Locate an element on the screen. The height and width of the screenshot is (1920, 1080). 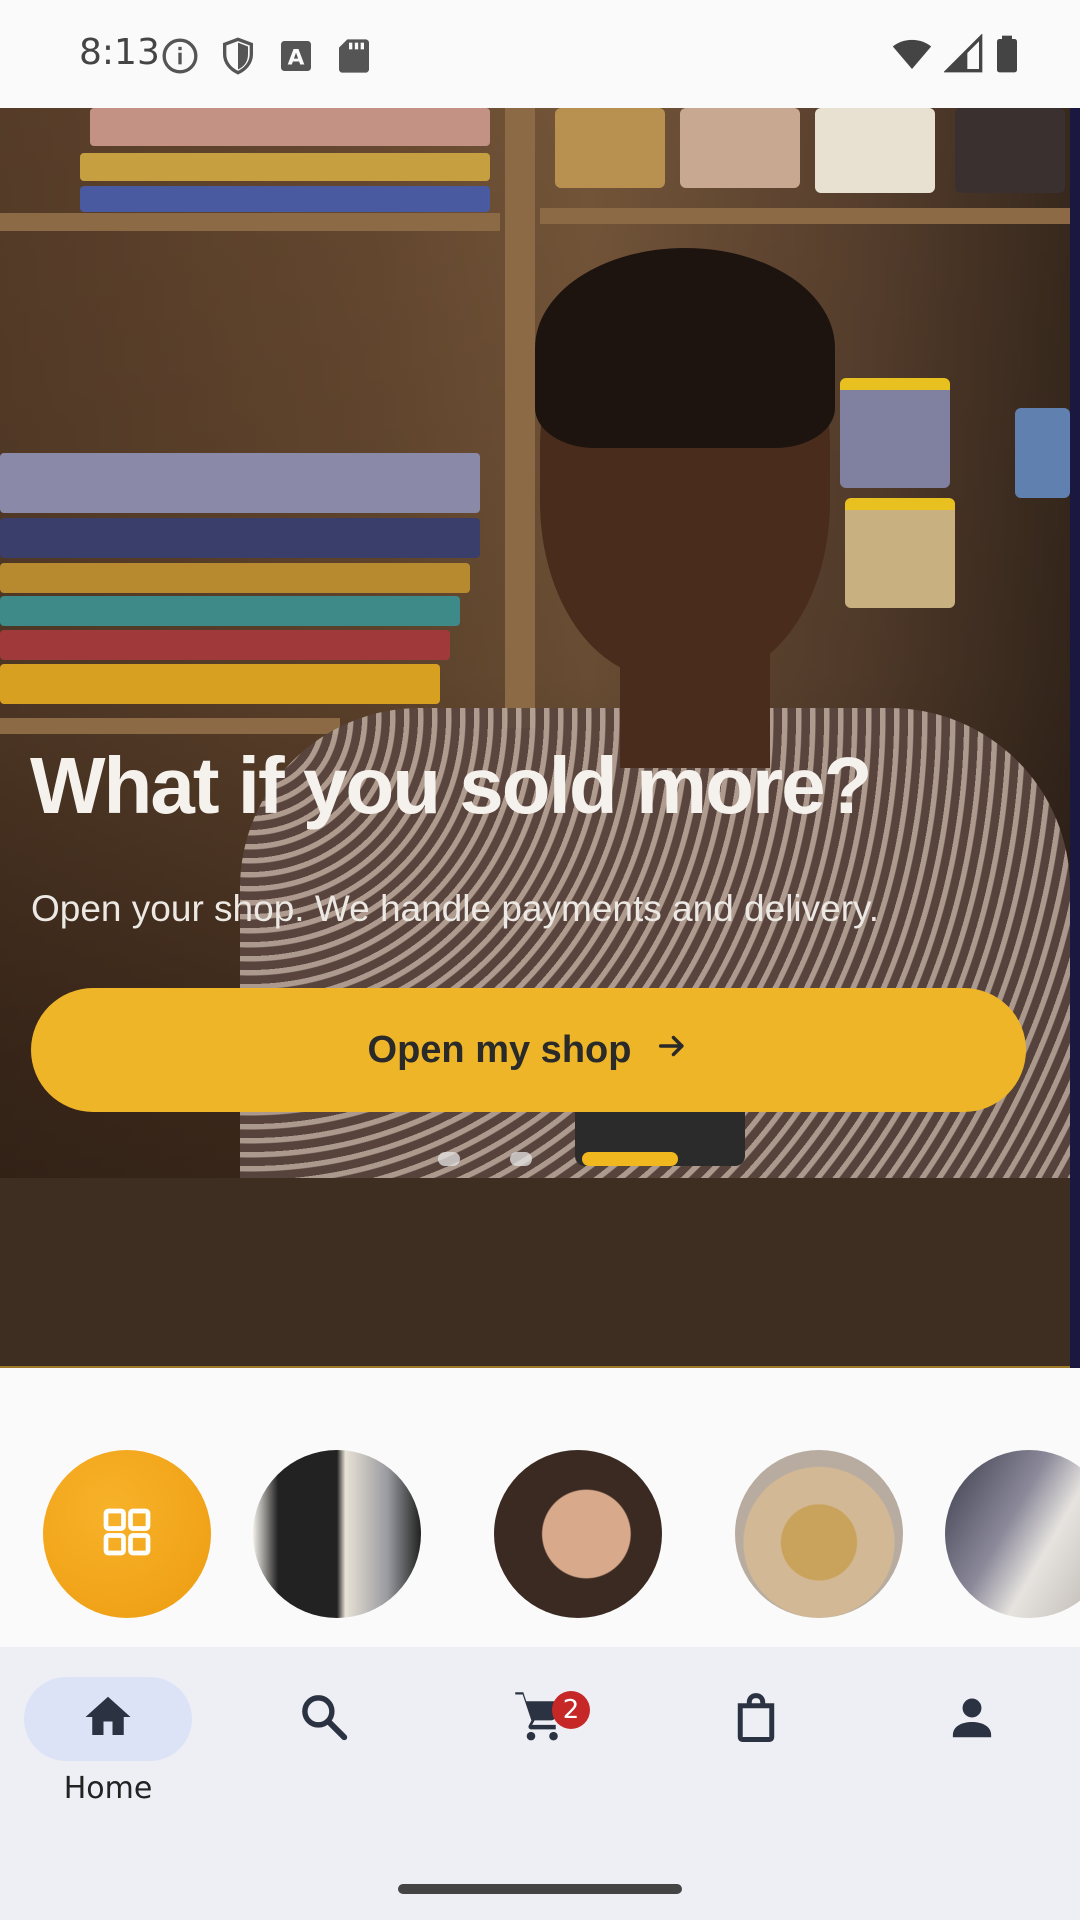
category-necklaces is located at coordinates (1012, 1534).